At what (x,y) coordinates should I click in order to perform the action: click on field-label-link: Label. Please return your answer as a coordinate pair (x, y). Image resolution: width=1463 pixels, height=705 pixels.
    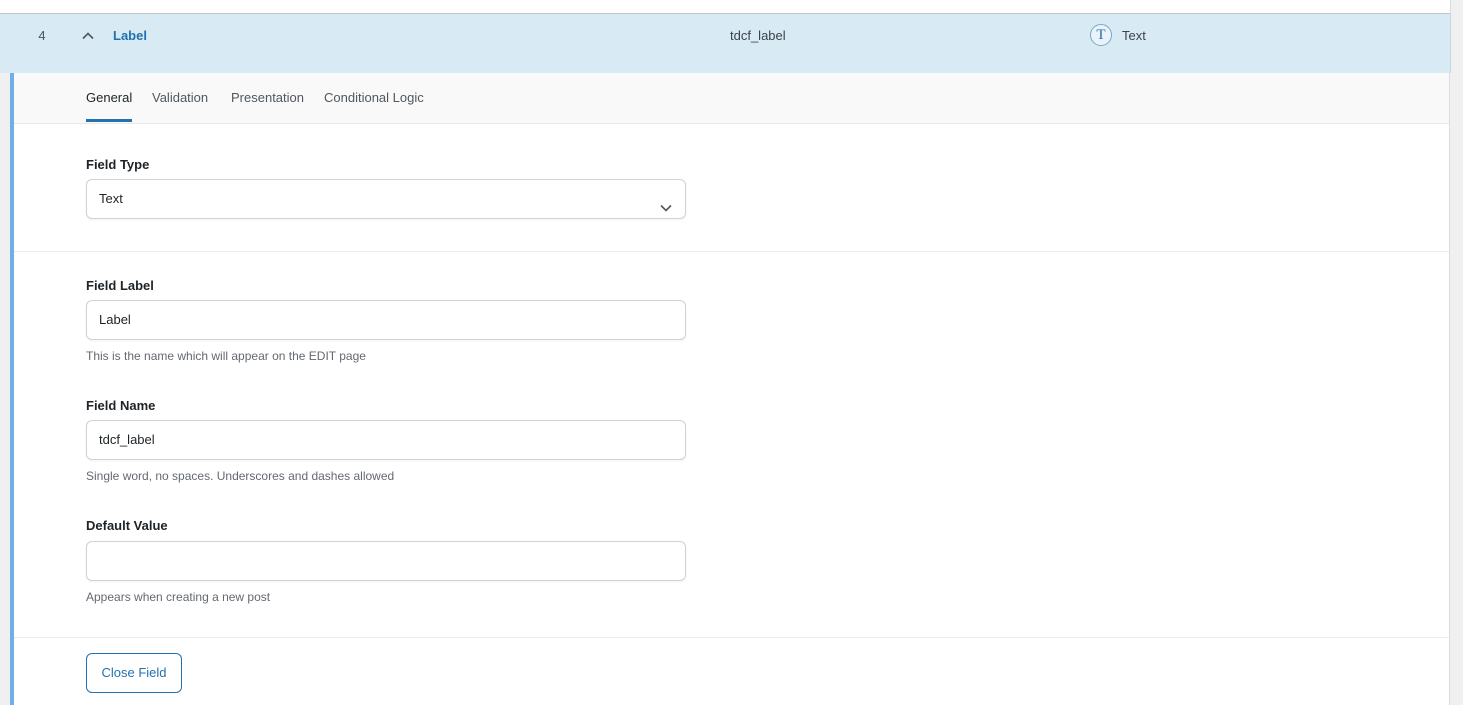
    Looking at the image, I should click on (130, 36).